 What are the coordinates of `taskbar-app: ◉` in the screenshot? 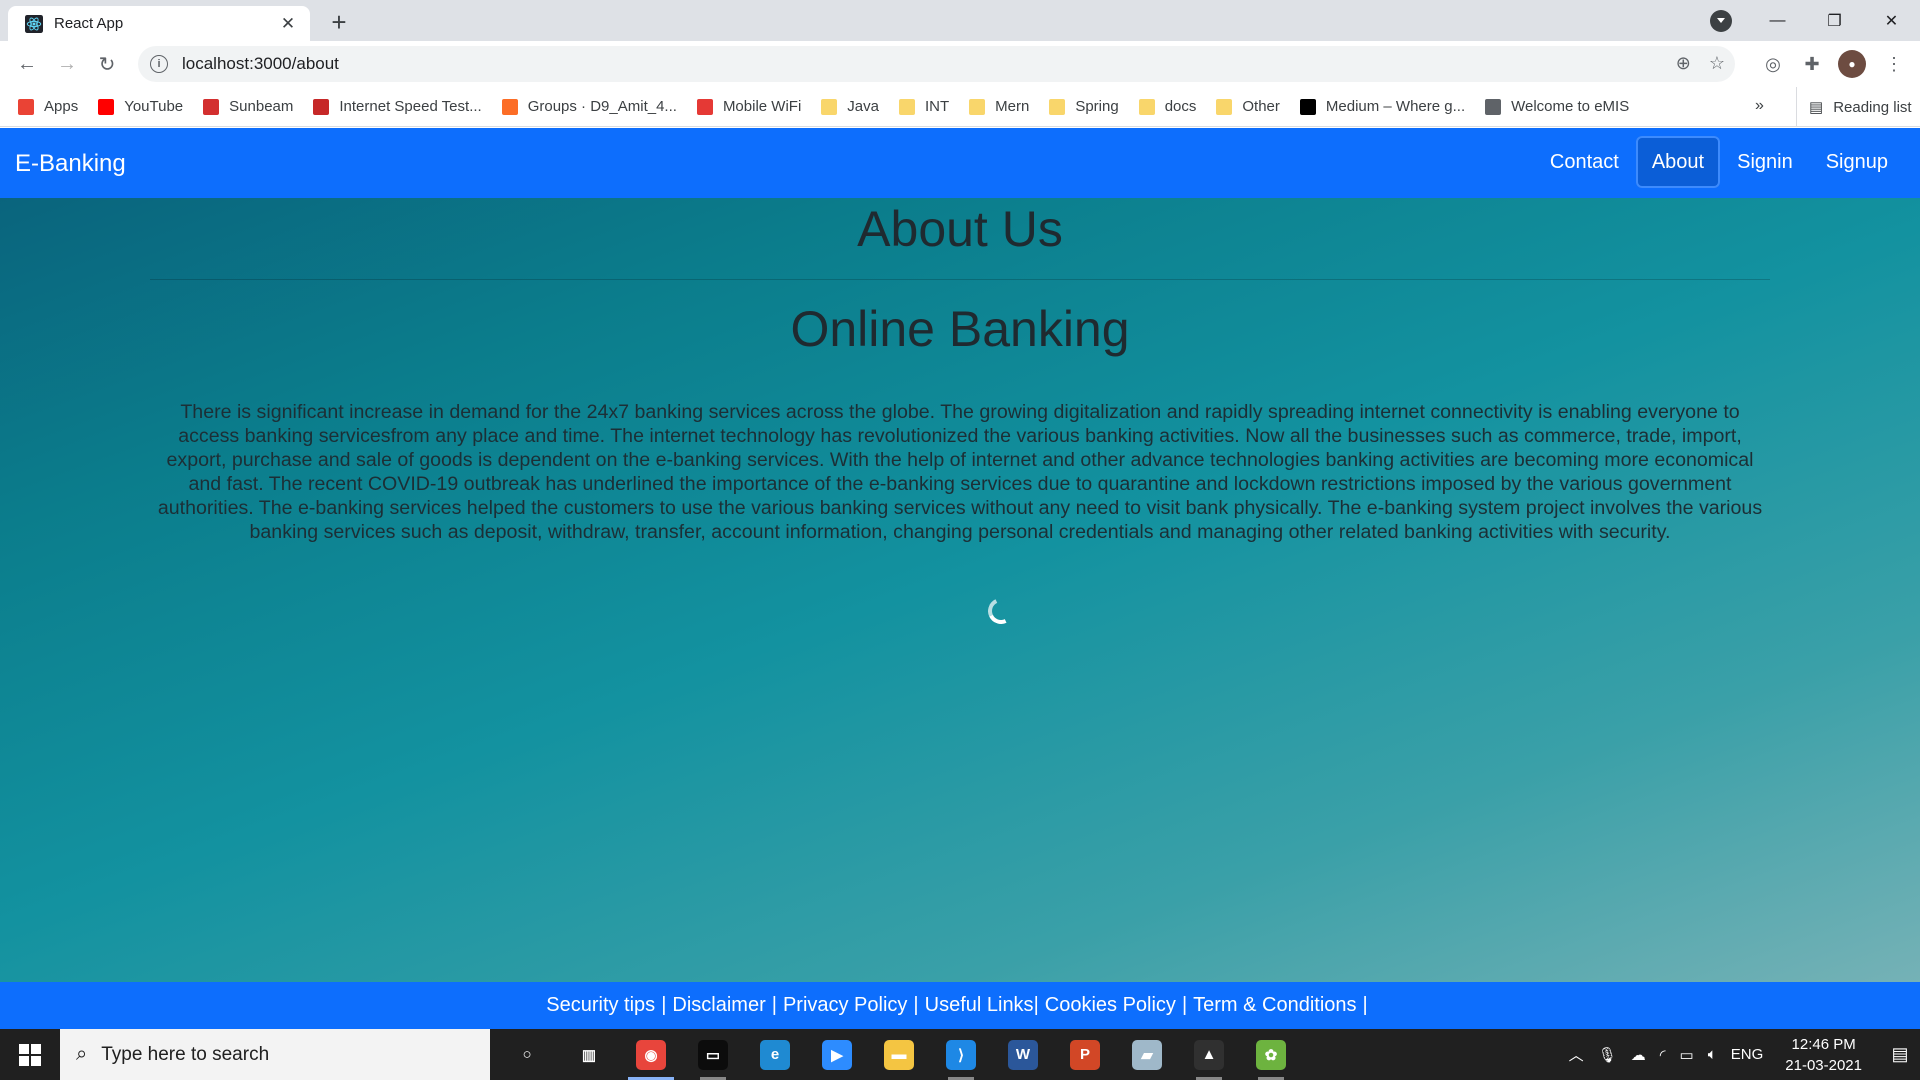 It's located at (651, 1054).